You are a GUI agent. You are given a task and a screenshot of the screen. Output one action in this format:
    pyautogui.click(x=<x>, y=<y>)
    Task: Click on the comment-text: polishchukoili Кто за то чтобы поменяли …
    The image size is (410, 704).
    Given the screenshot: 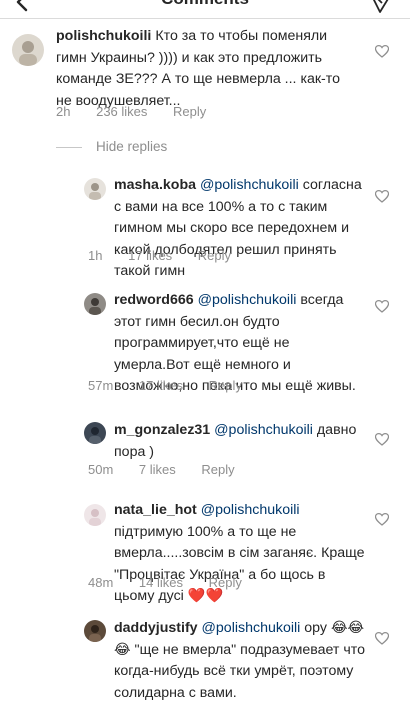 What is the action you would take?
    pyautogui.click(x=206, y=69)
    